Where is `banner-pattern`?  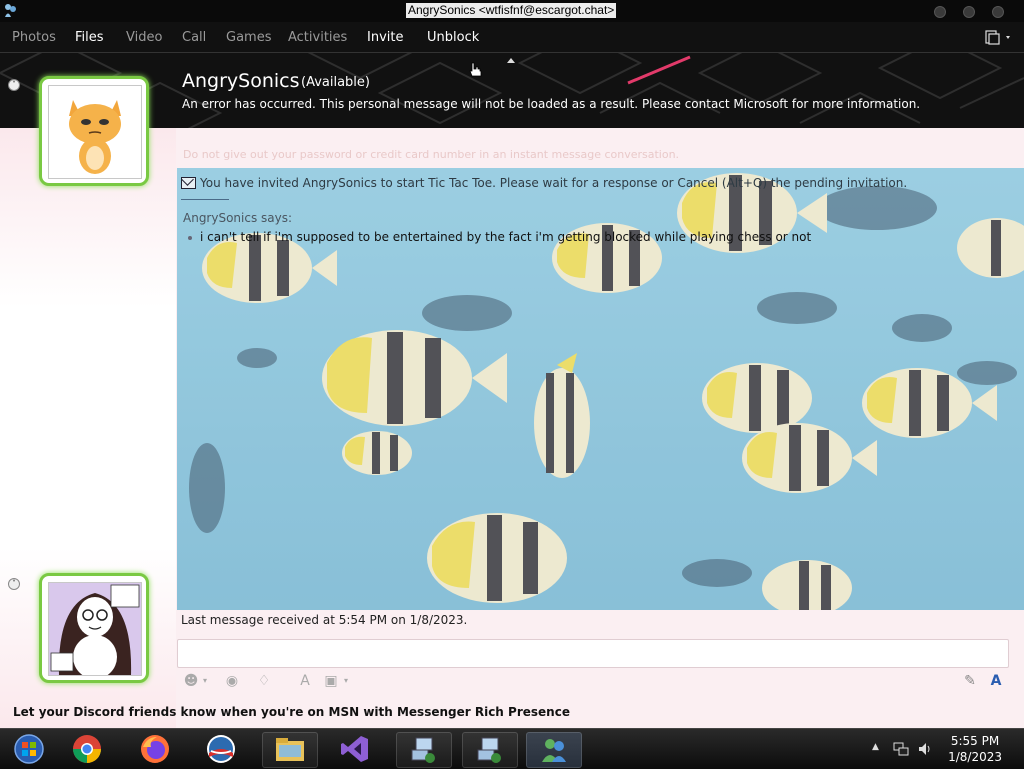
banner-pattern is located at coordinates (512, 90).